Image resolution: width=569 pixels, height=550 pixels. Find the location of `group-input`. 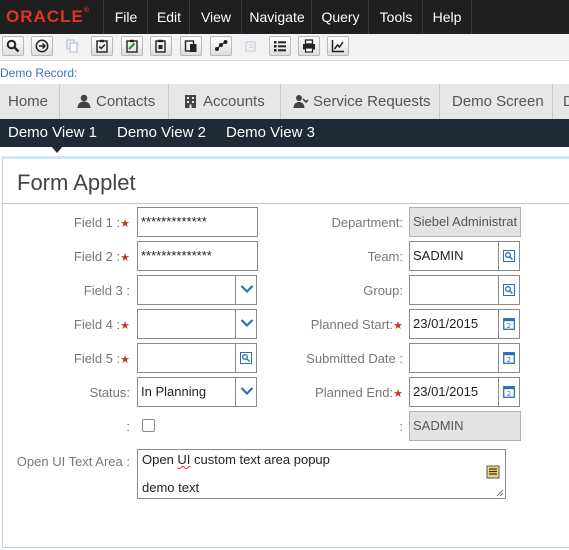

group-input is located at coordinates (454, 290).